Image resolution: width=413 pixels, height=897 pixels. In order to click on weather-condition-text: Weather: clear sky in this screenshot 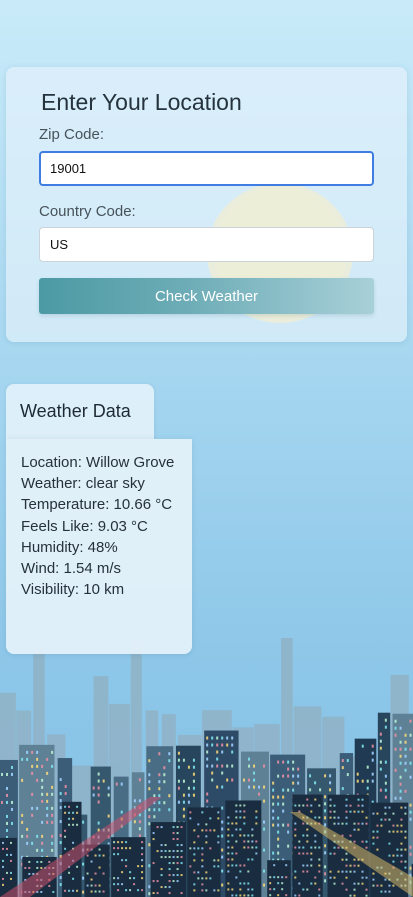, I will do `click(83, 484)`.